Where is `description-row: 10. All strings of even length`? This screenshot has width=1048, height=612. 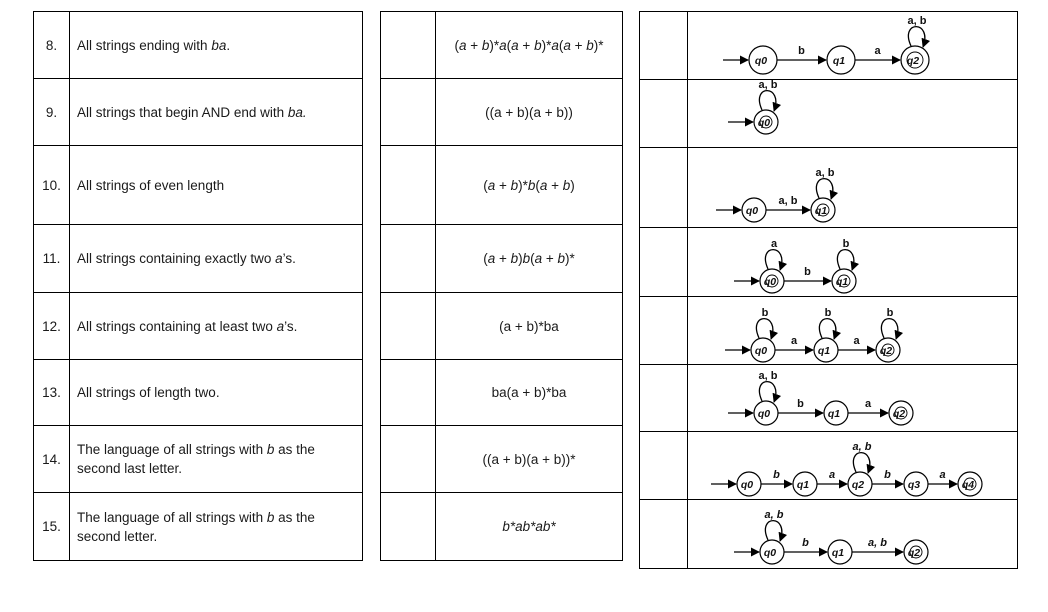 description-row: 10. All strings of even length is located at coordinates (198, 185).